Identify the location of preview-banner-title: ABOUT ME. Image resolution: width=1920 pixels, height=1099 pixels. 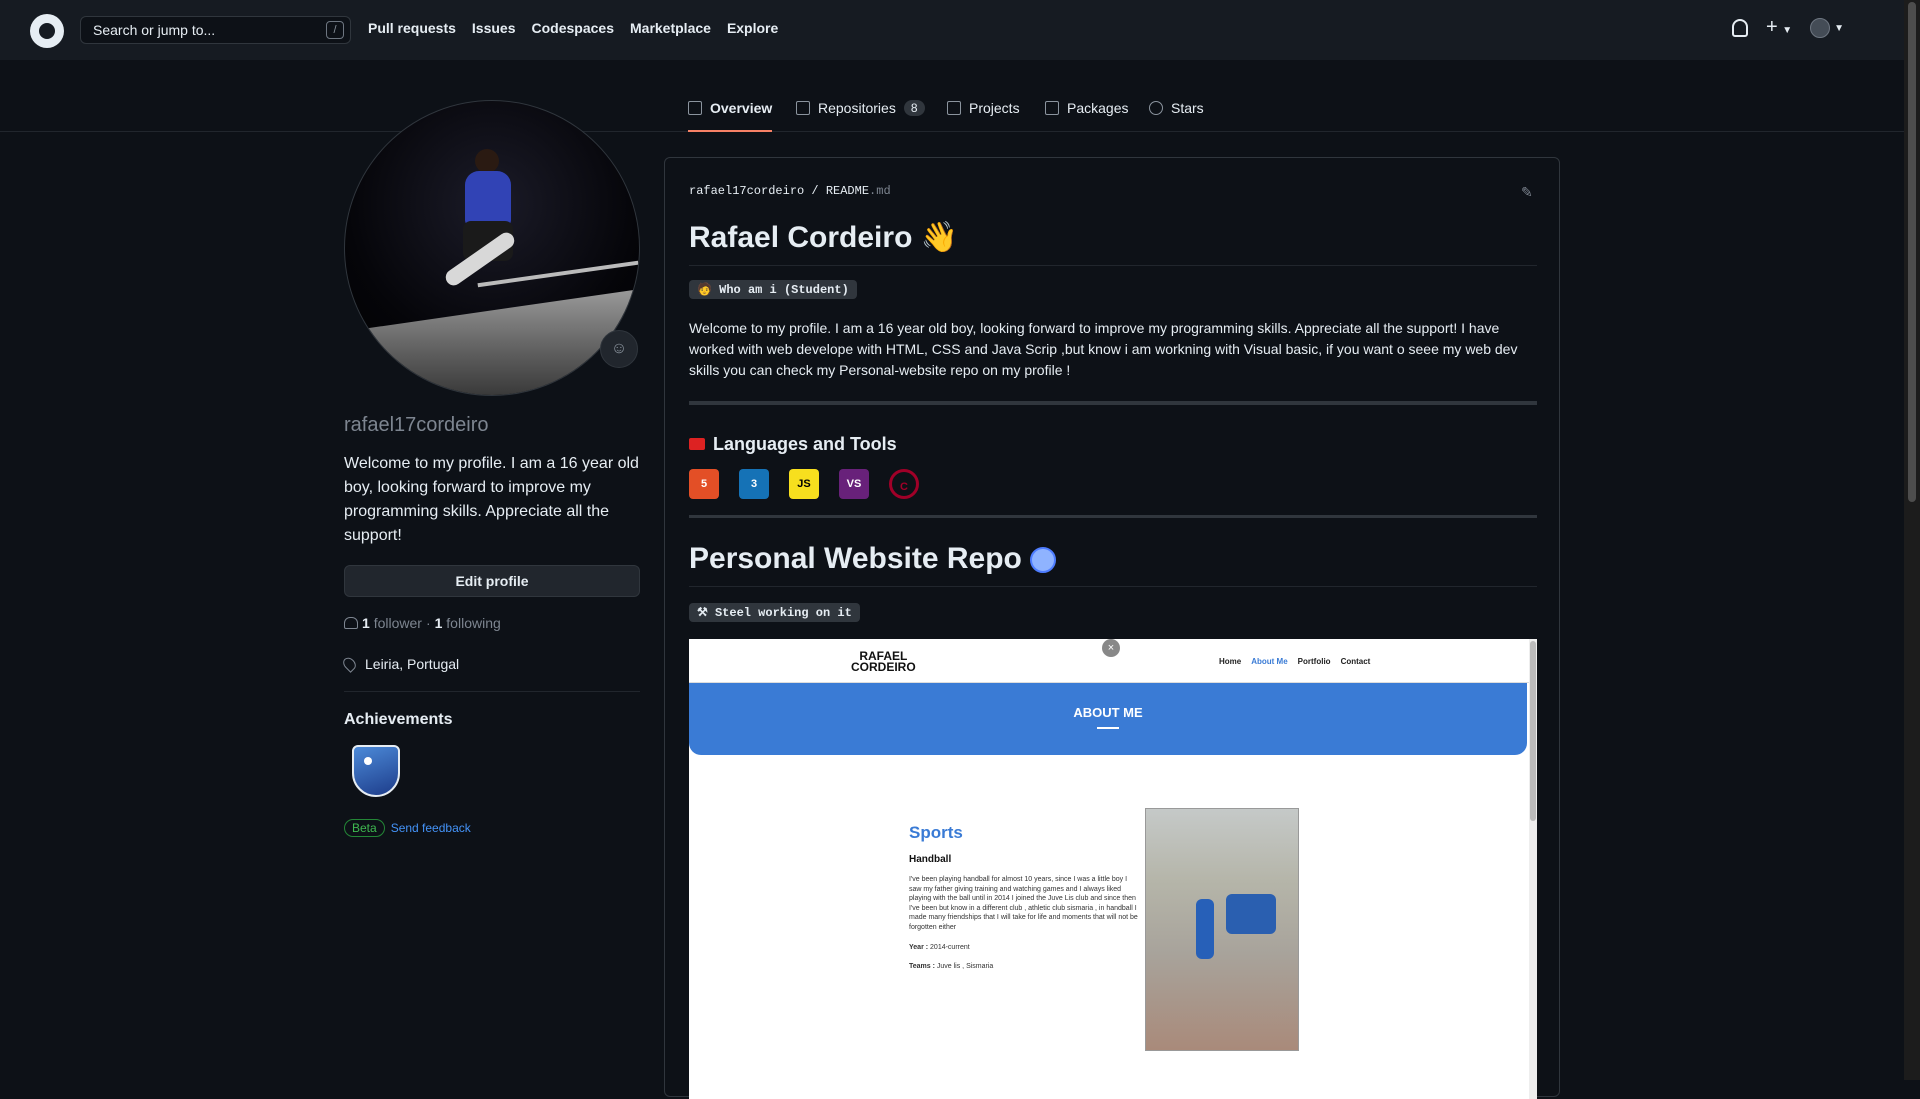
(1108, 712).